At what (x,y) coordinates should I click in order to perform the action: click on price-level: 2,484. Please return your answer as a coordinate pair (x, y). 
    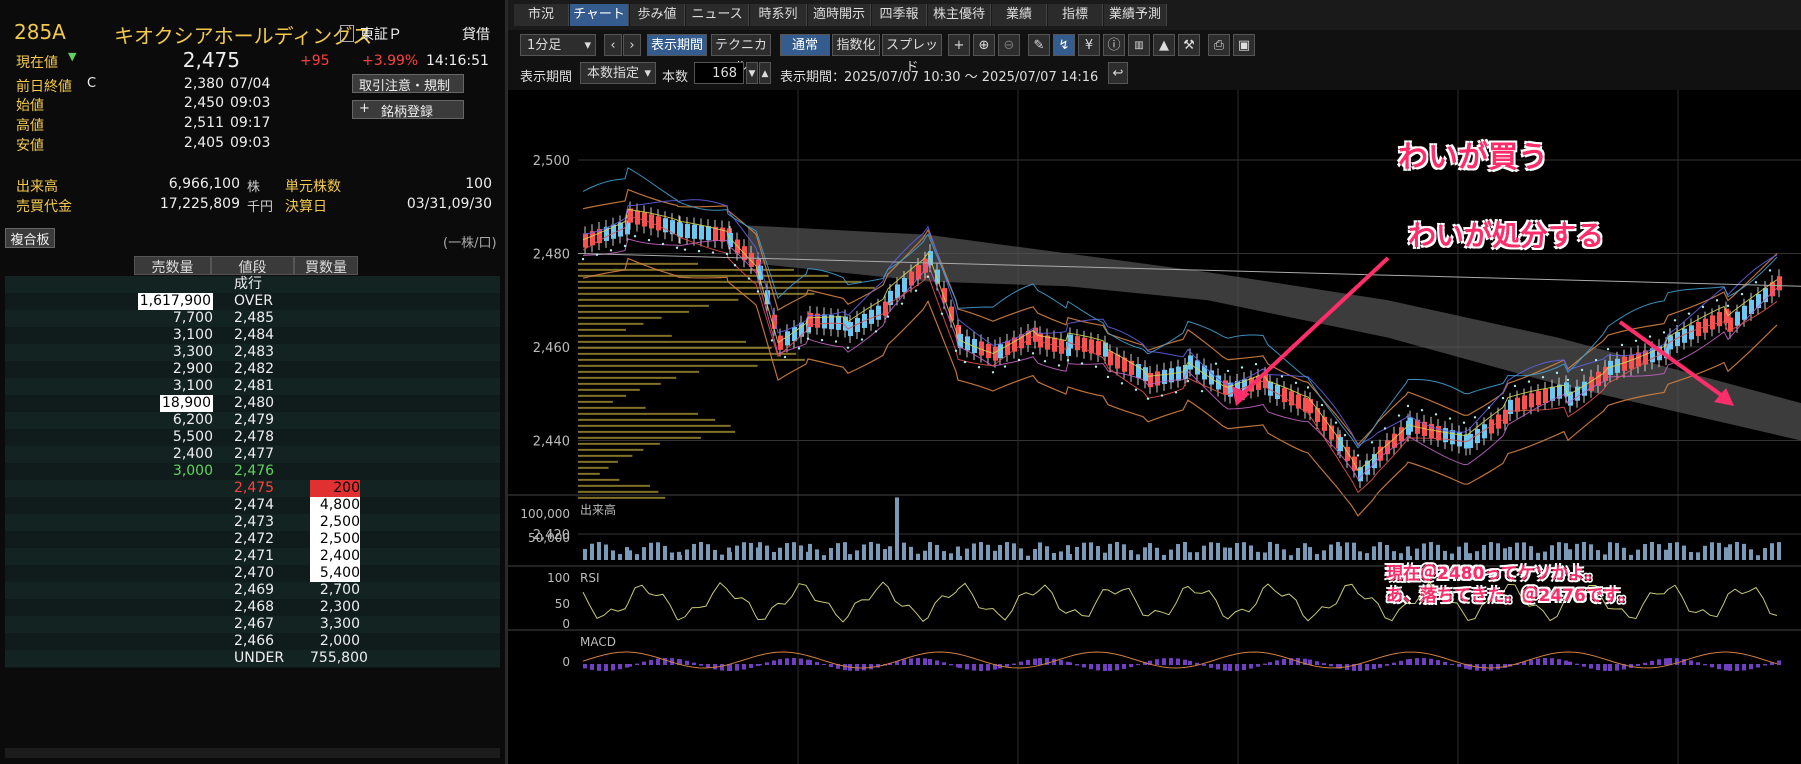
    Looking at the image, I should click on (254, 335).